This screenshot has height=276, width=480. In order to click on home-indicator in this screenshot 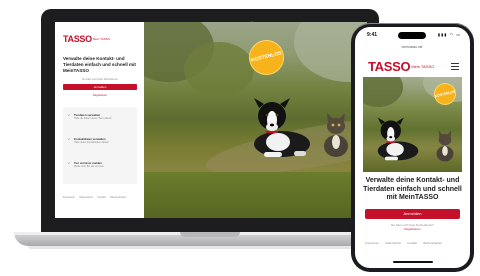, I will do `click(413, 262)`.